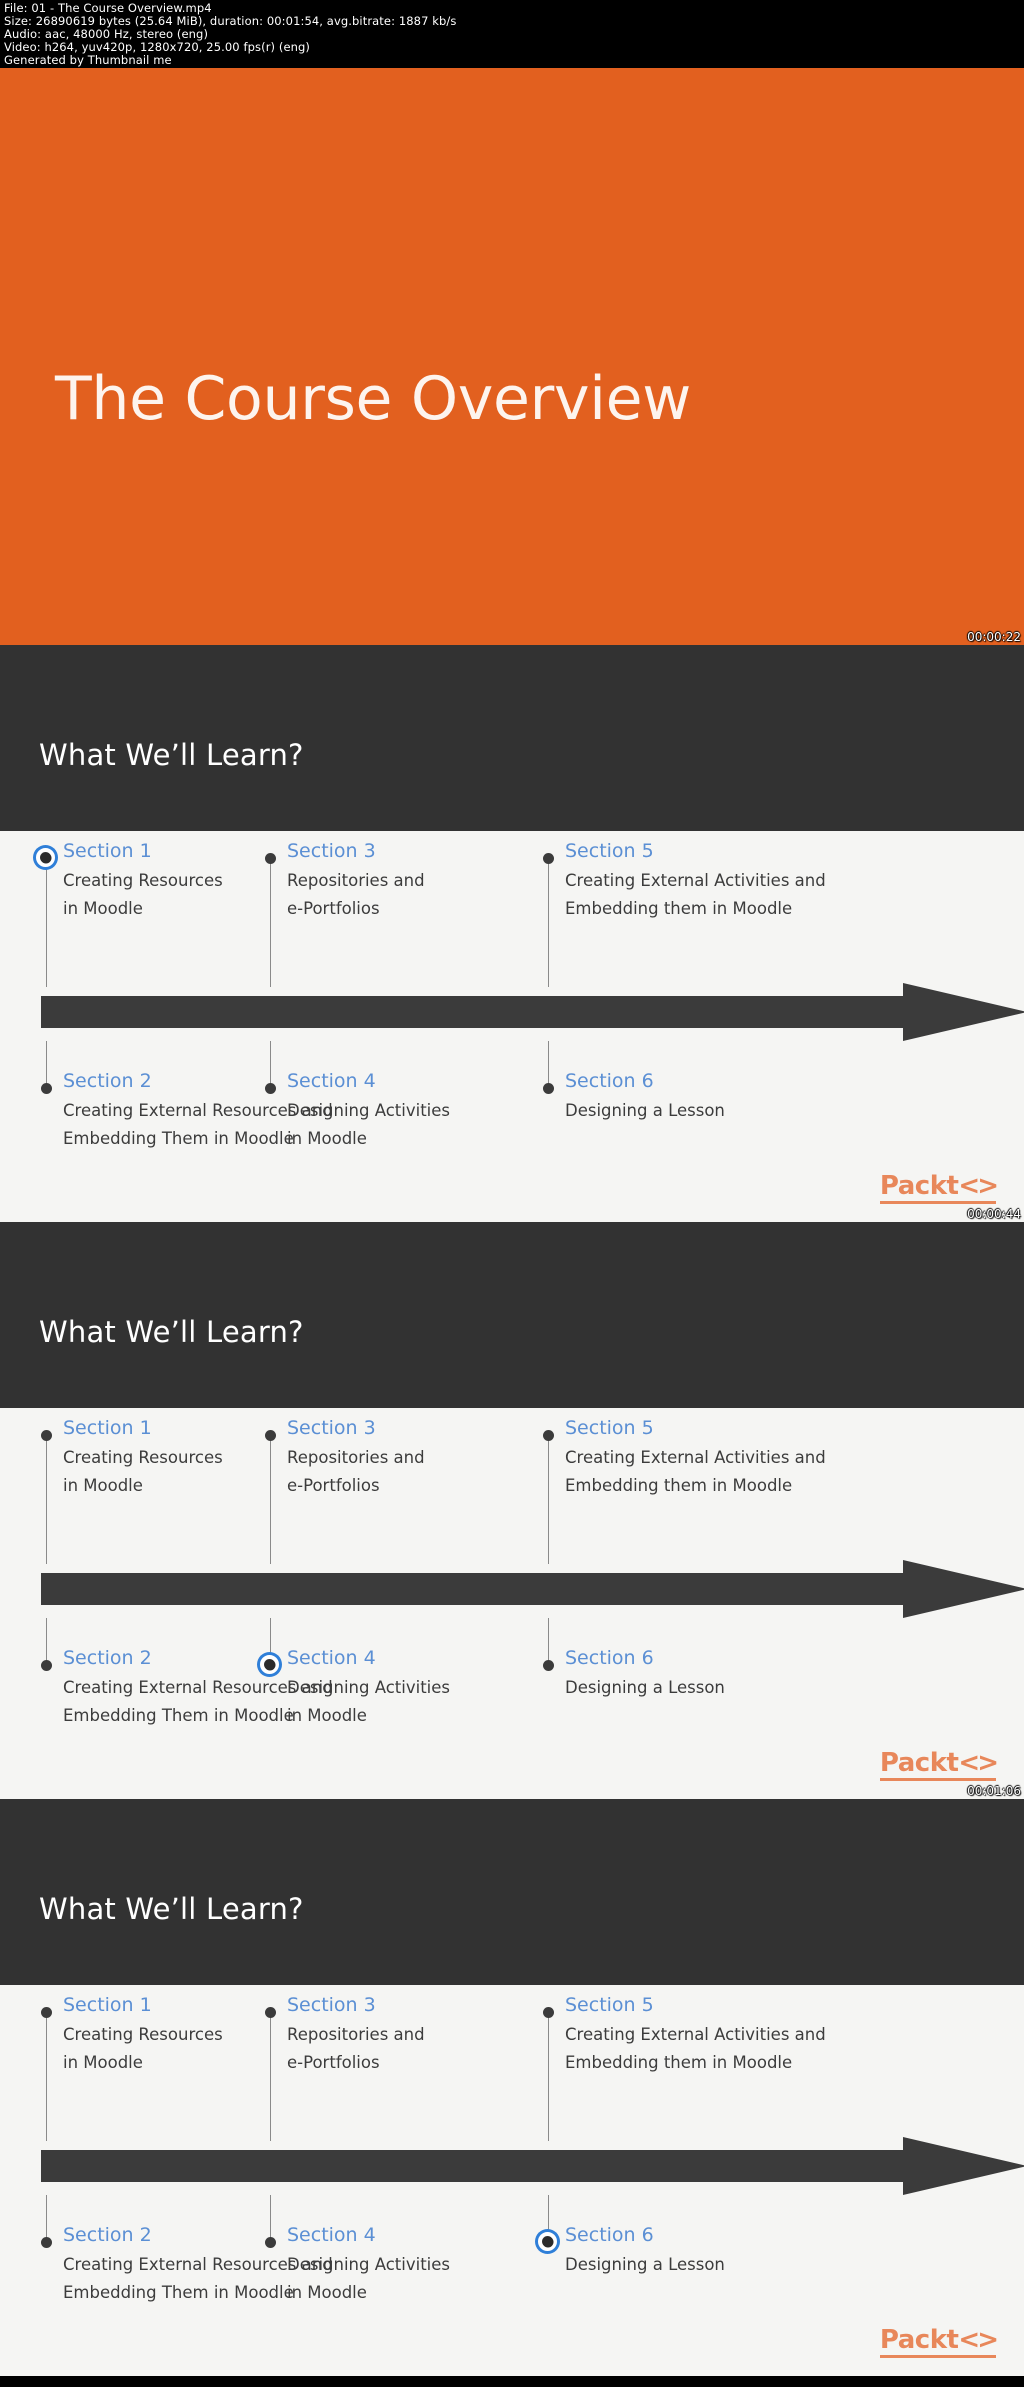  What do you see at coordinates (994, 1214) in the screenshot?
I see `timestamp-overlay: 00:00:44` at bounding box center [994, 1214].